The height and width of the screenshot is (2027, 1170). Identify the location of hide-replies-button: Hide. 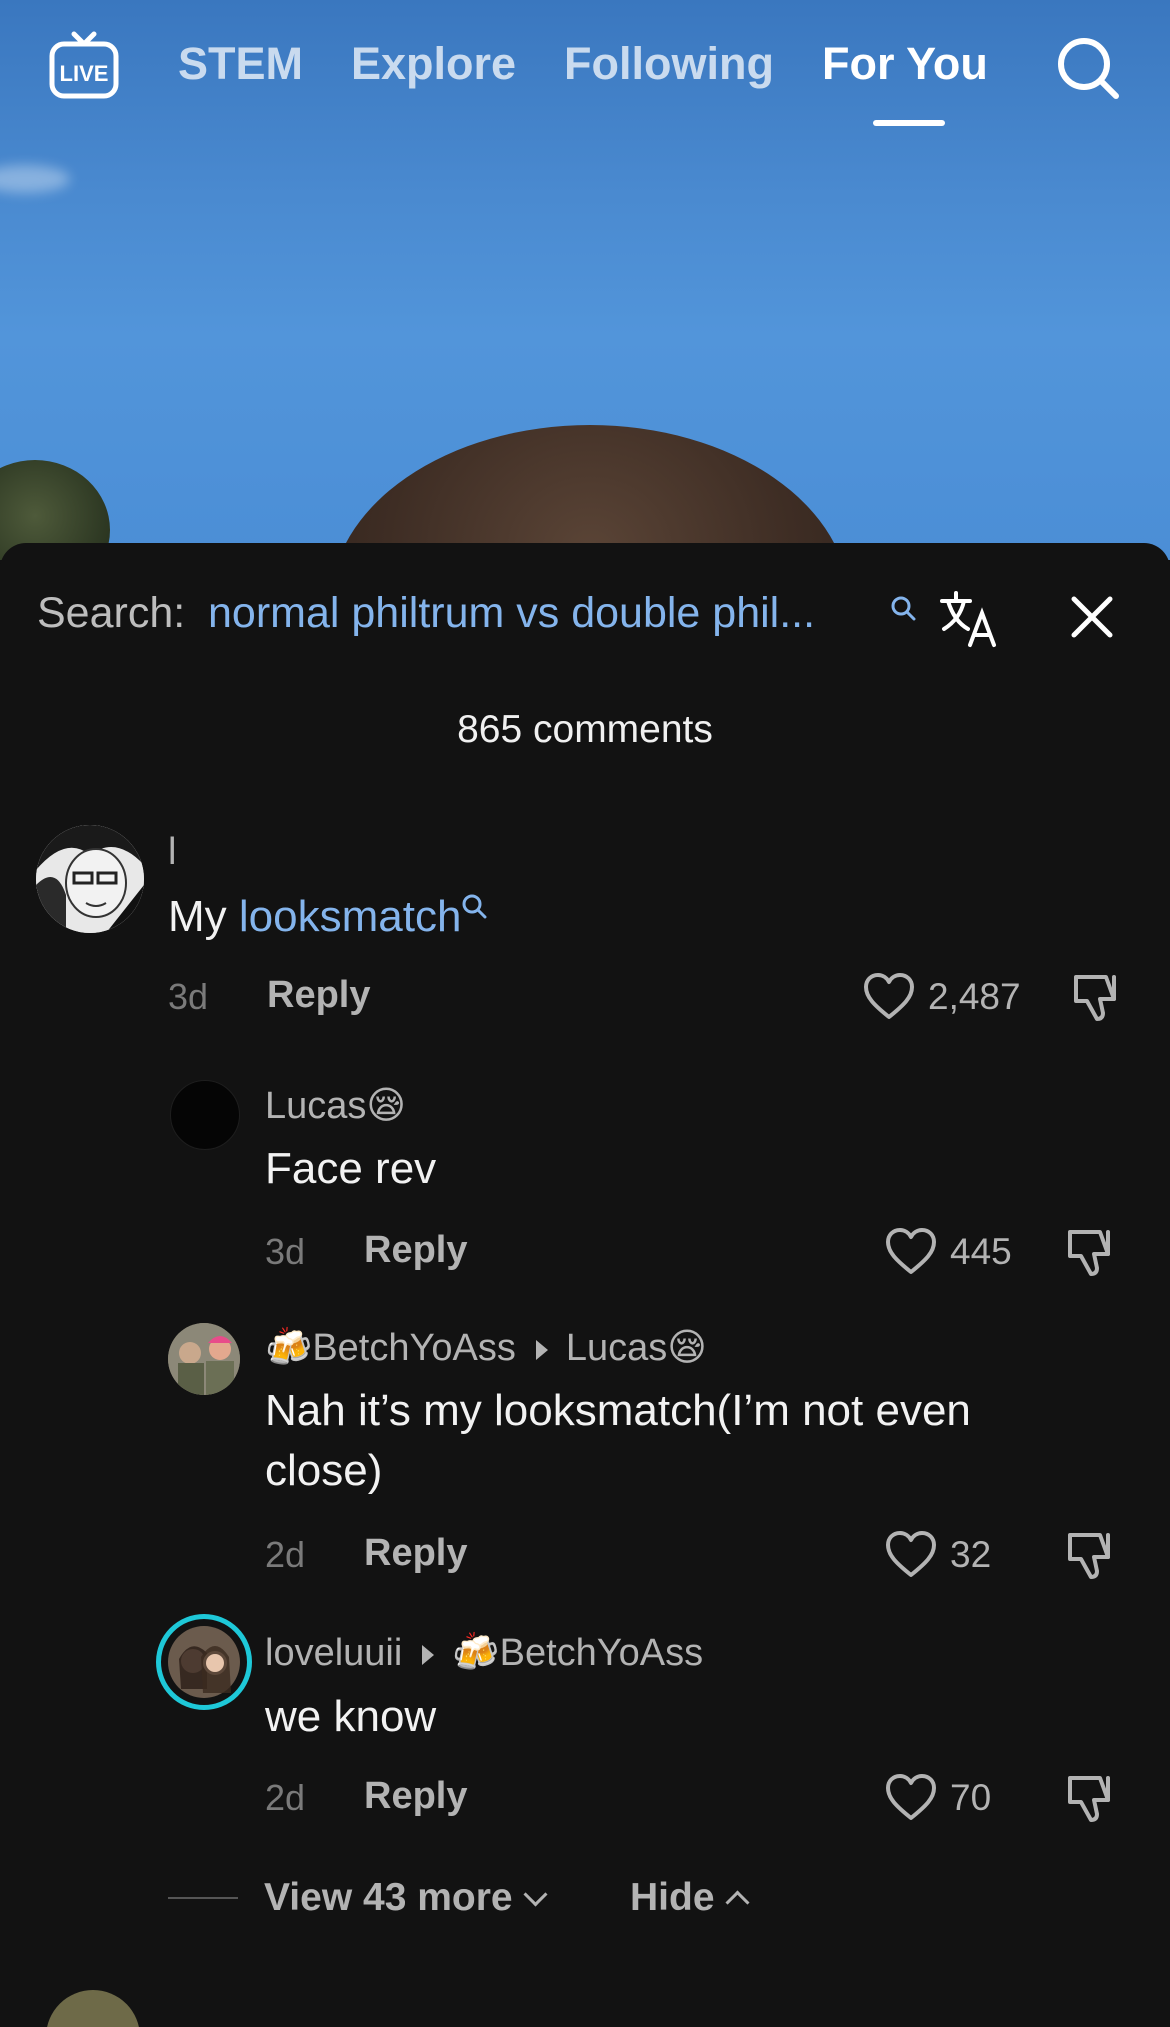
(690, 1898).